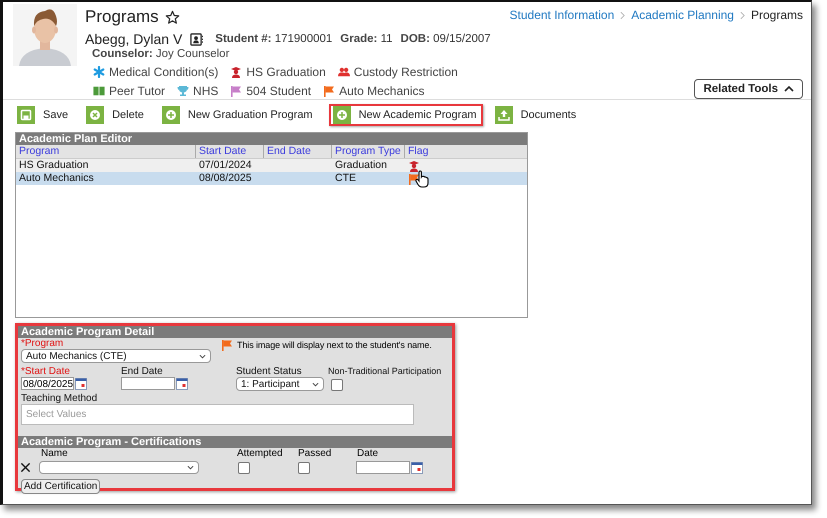 Image resolution: width=827 pixels, height=518 pixels. What do you see at coordinates (205, 91) in the screenshot?
I see `flag-label: NHS` at bounding box center [205, 91].